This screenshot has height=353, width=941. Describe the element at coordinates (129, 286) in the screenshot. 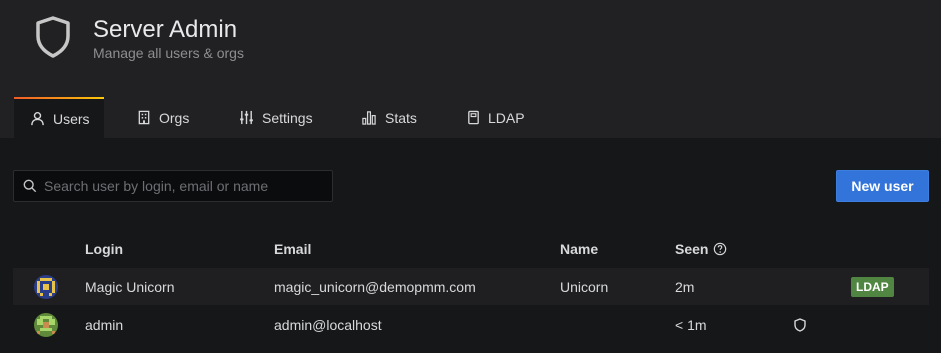

I see `user-login: Magic Unicorn` at that location.